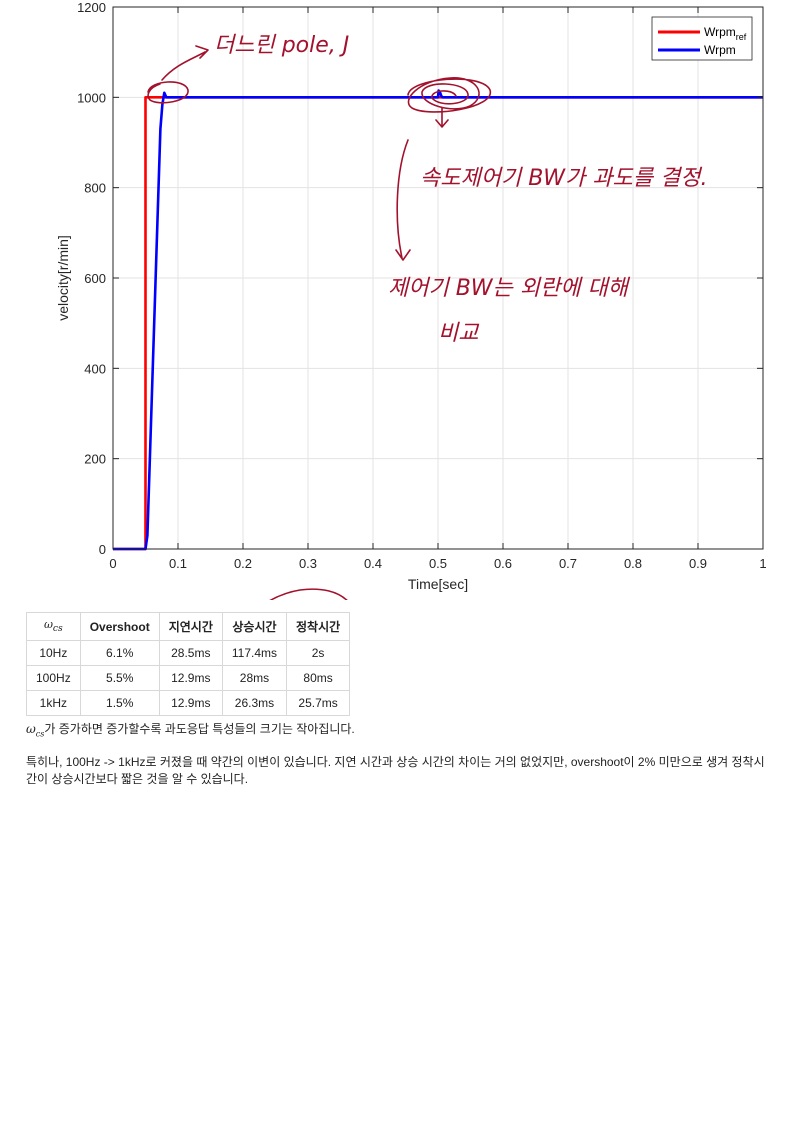  What do you see at coordinates (438, 584) in the screenshot?
I see `x-axis-label: Time[sec]` at bounding box center [438, 584].